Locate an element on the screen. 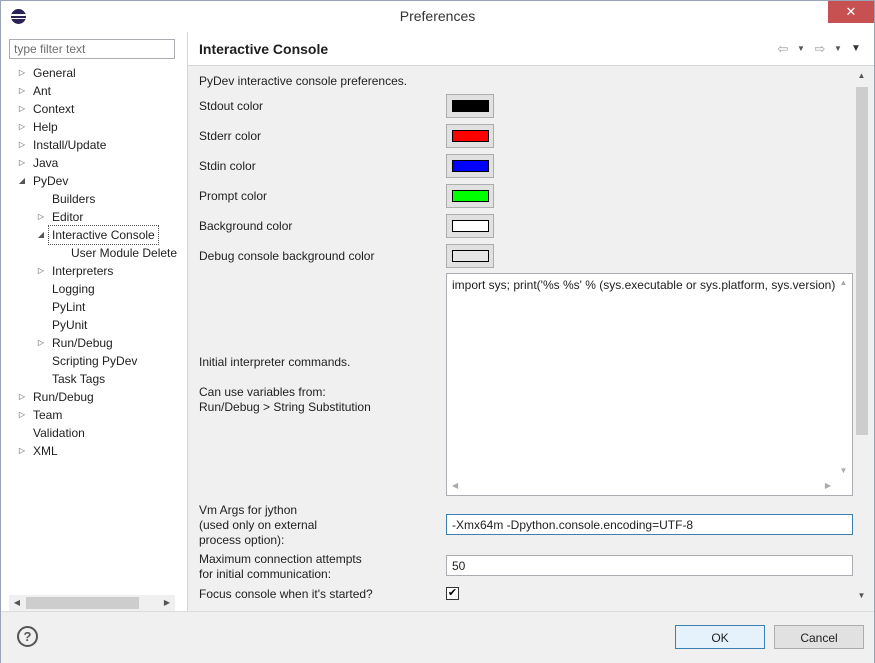  tree-item: ◢ Interactive Console is located at coordinates (94, 235).